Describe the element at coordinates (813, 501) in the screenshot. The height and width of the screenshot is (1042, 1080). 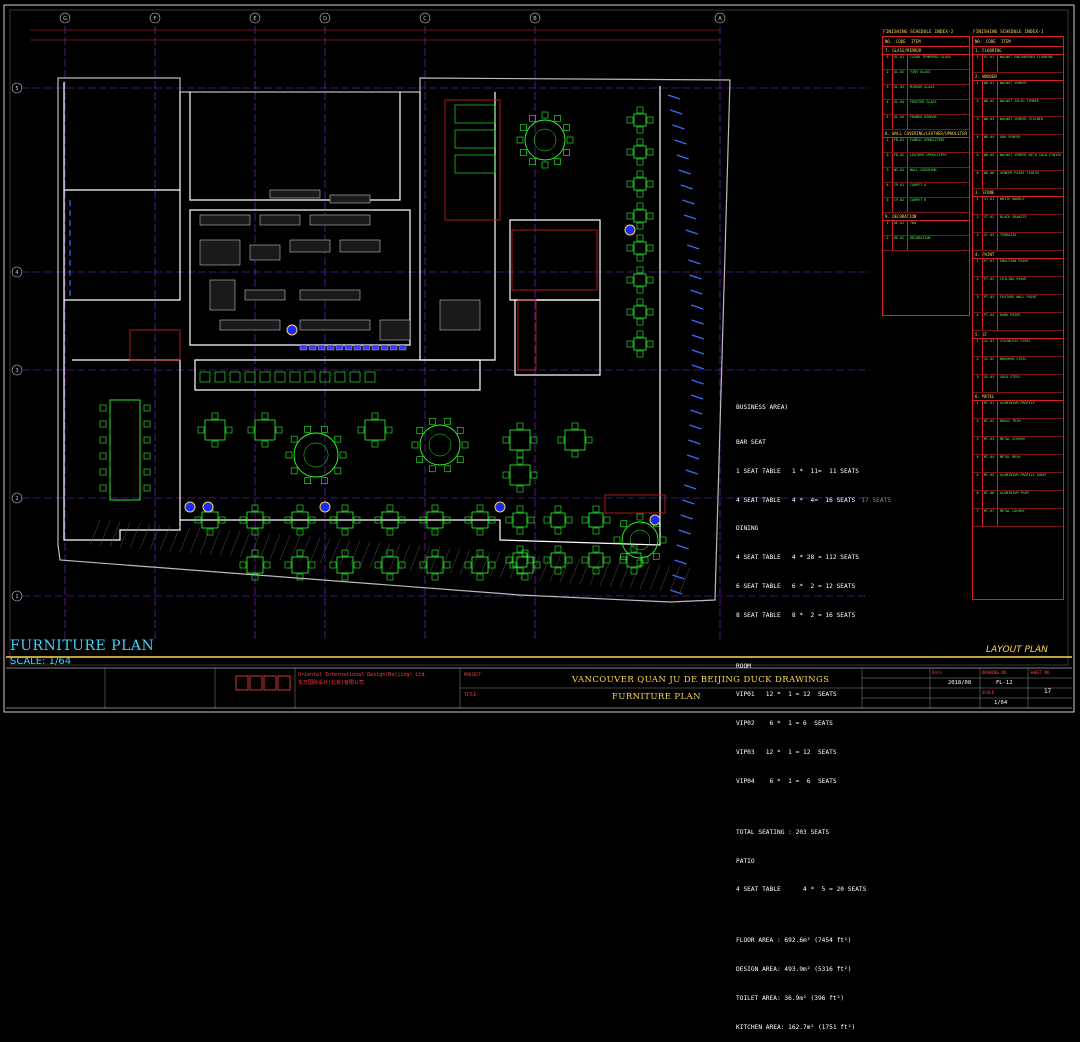
I see `bar-seat-4: 4 SEAT TABLE 4 * 4= 16 SEATS 17 SEATS` at that location.